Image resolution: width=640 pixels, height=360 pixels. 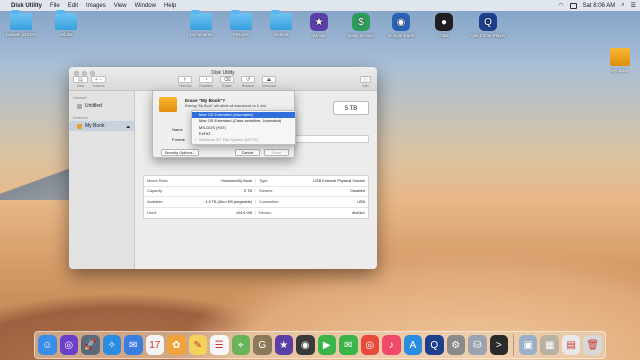 I want to click on dock: ☺ ◎ 🚀 ✧ ✉ 17 ✿ ✎ ☰ ⌖ G ★ ◉ ▶ ✉ ◎ ♪ A Q ⚙ ⛁ > ▣ ▦ ▤ 🗑, so click(x=320, y=345).